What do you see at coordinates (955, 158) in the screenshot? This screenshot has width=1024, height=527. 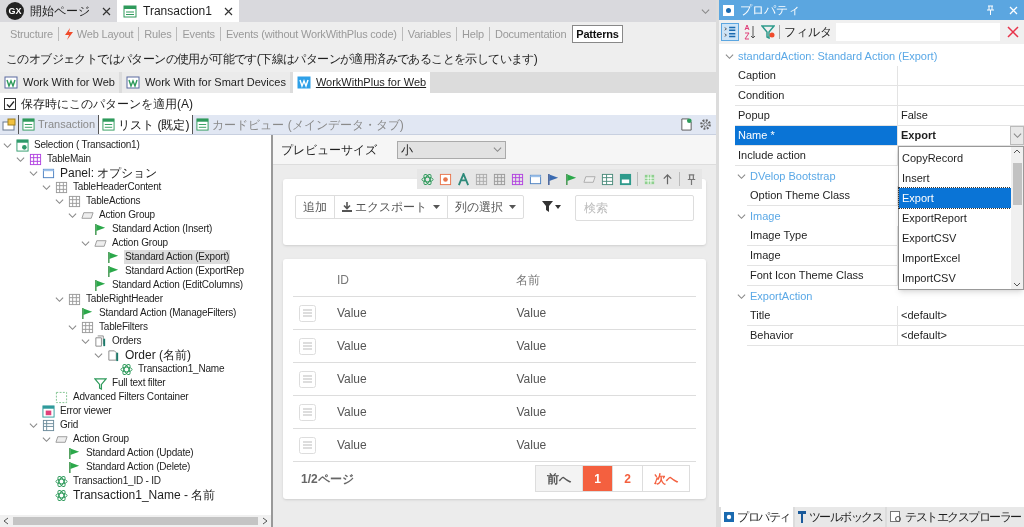 I see `dropdown-option: CopyRecord` at bounding box center [955, 158].